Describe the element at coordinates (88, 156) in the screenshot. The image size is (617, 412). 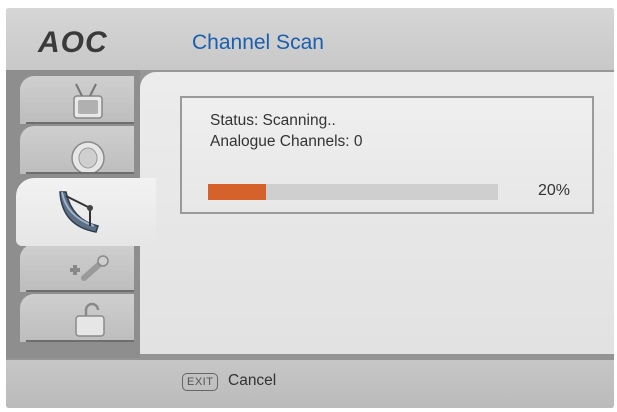
I see `speaker-sound-icon` at that location.